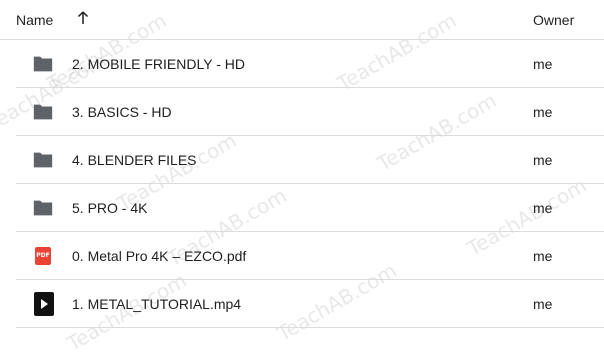 Image resolution: width=604 pixels, height=356 pixels. What do you see at coordinates (157, 304) in the screenshot?
I see `file-name: 1. METAL_TUTORIAL.mp4` at bounding box center [157, 304].